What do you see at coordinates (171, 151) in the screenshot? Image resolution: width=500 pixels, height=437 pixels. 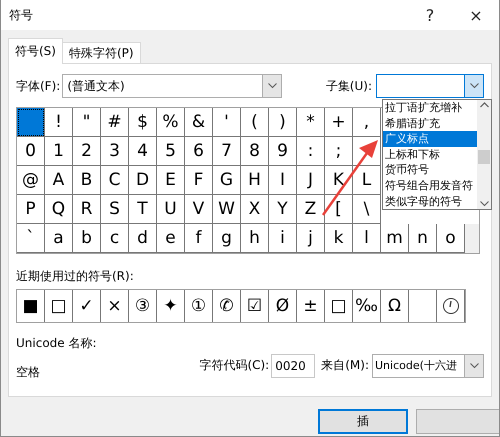 I see `symbol-cell: 5` at bounding box center [171, 151].